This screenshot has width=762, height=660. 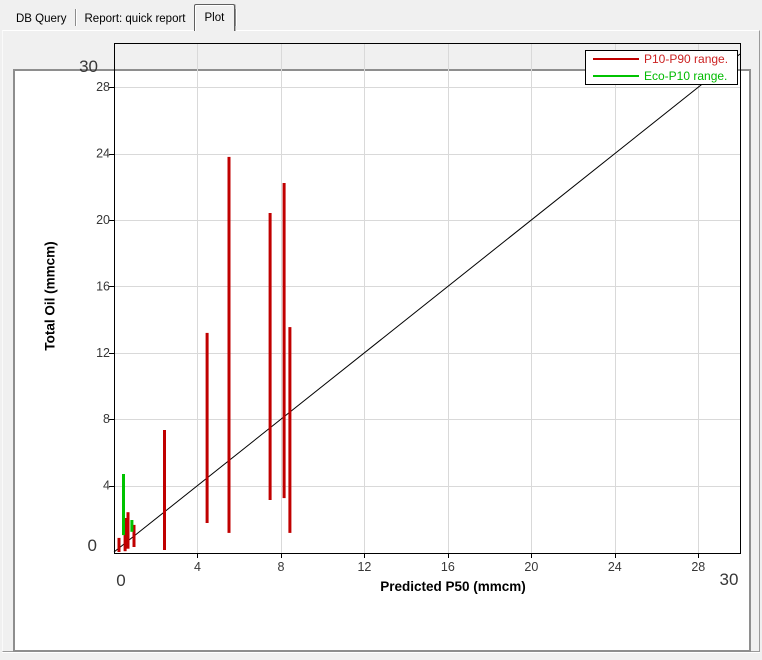 I want to click on tab-separator, so click(x=236, y=17).